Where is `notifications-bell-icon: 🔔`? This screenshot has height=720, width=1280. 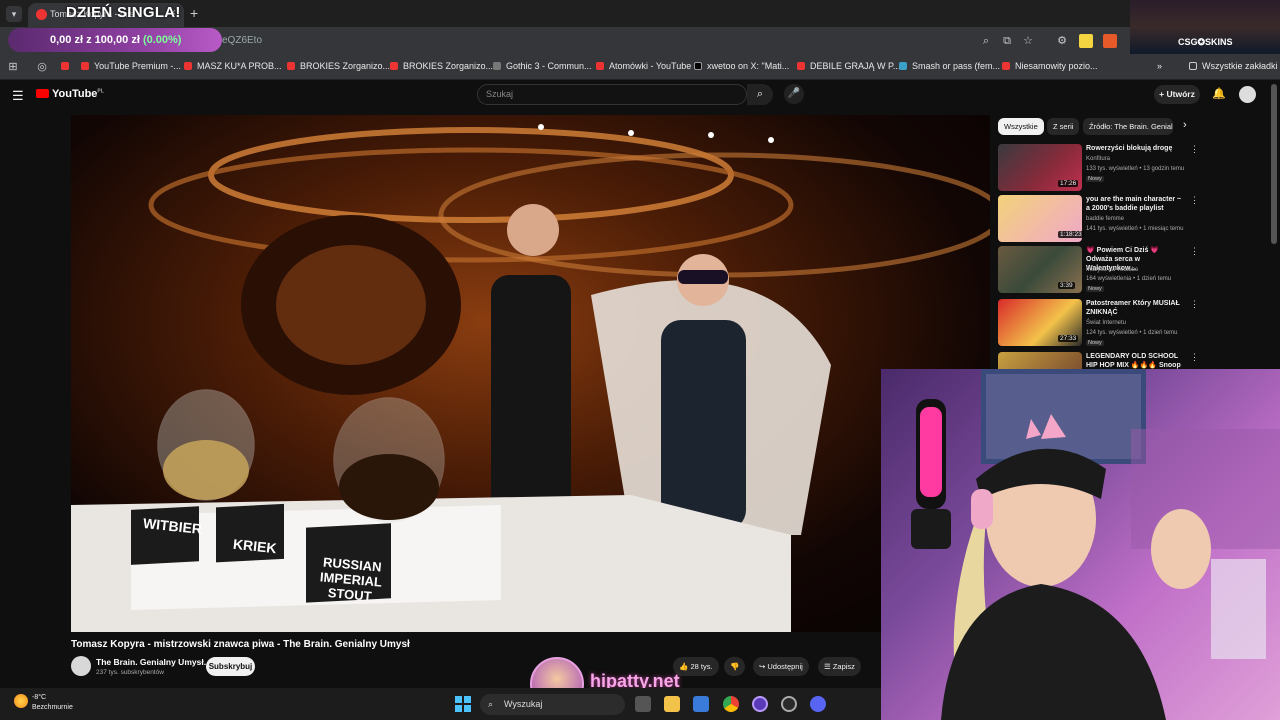
notifications-bell-icon: 🔔 is located at coordinates (1219, 93).